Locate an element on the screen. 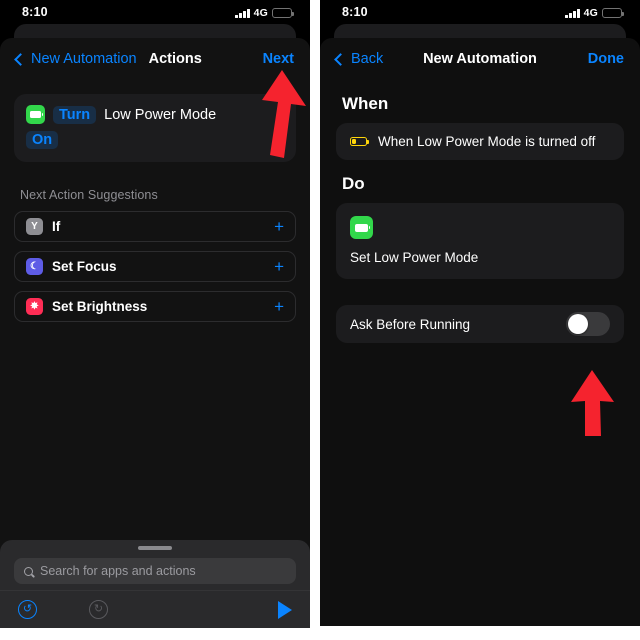  back-button-left: New Automation Actions is located at coordinates (108, 59).